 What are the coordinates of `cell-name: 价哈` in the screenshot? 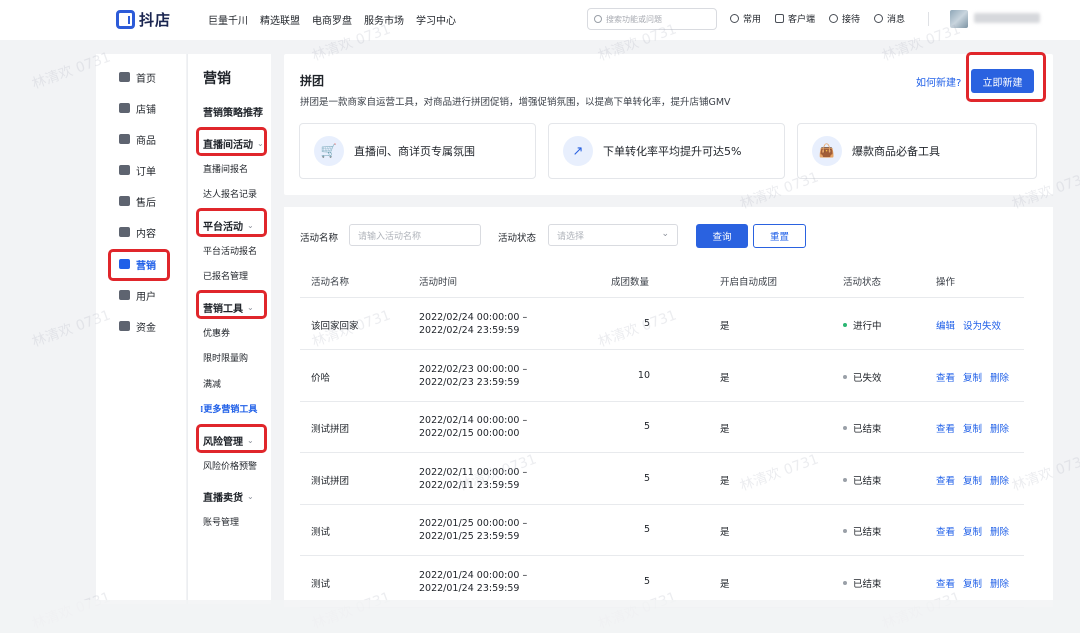 It's located at (321, 378).